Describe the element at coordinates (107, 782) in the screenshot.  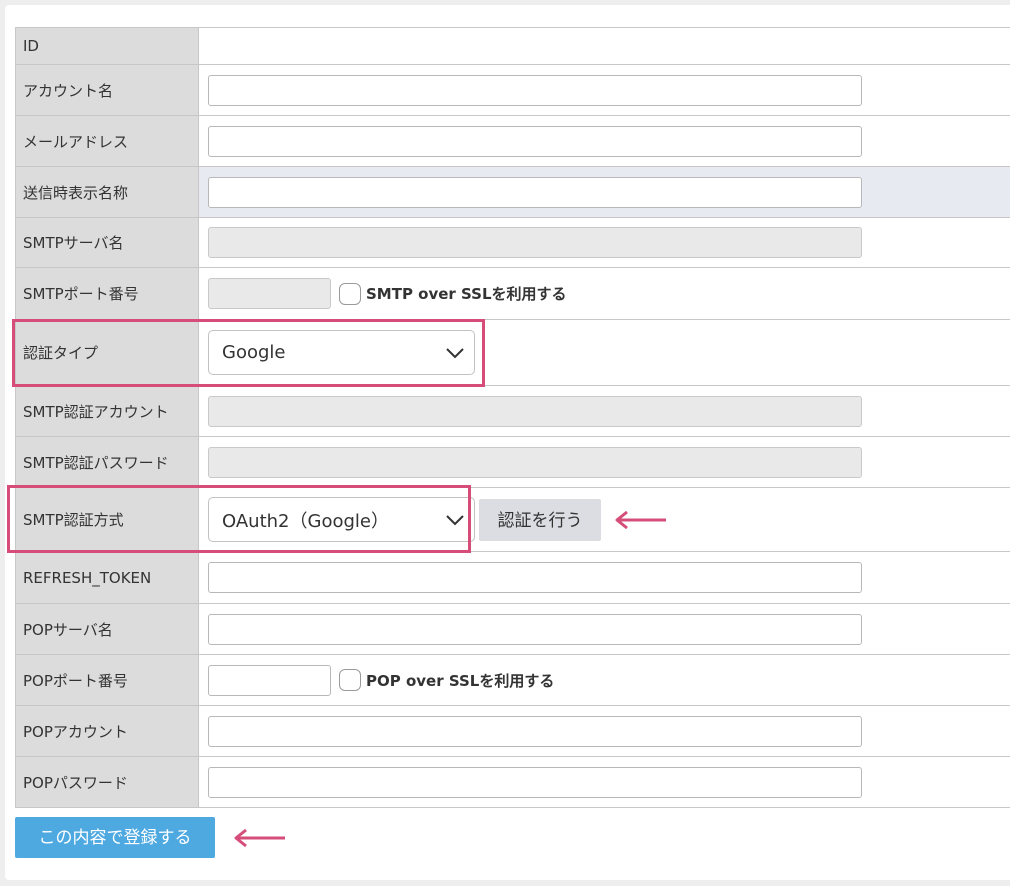
I see `label-pop-password: POPパスワード` at that location.